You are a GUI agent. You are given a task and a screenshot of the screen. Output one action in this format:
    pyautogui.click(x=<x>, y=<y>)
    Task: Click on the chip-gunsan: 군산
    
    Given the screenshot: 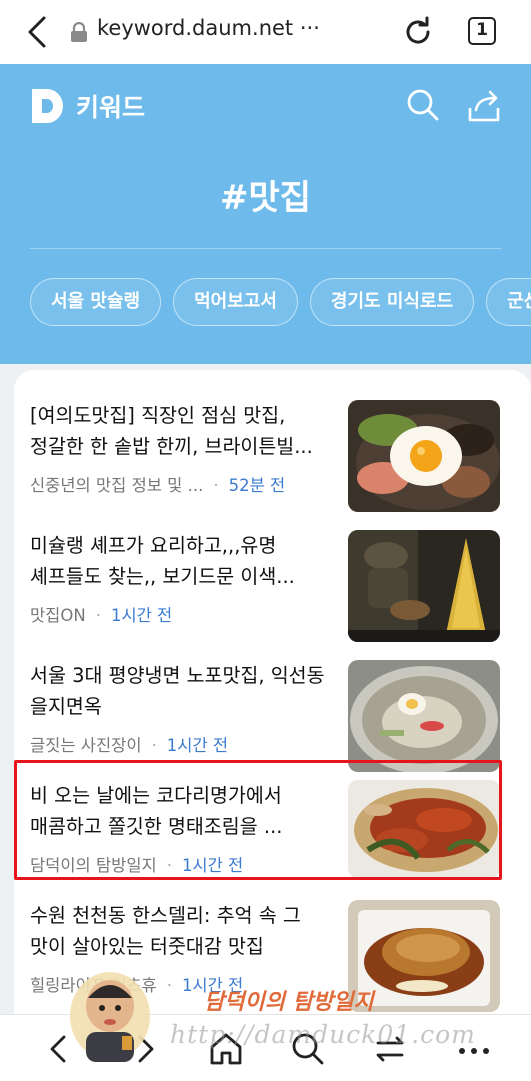 What is the action you would take?
    pyautogui.click(x=508, y=302)
    